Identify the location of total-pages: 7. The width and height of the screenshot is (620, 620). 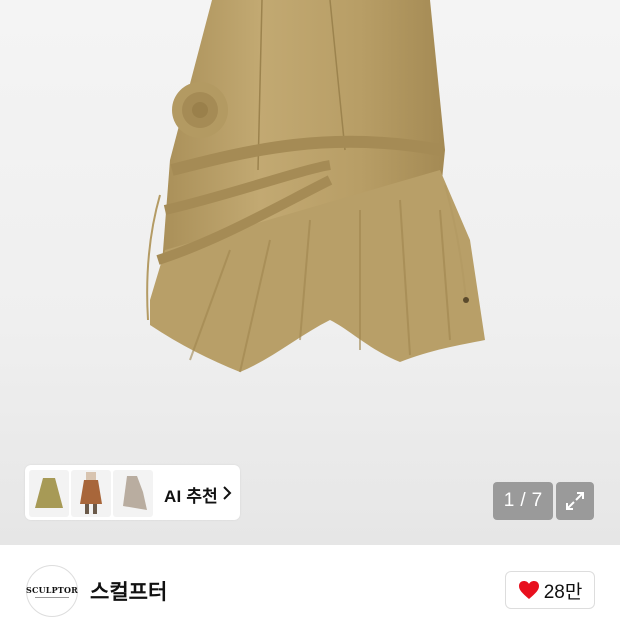
(537, 500).